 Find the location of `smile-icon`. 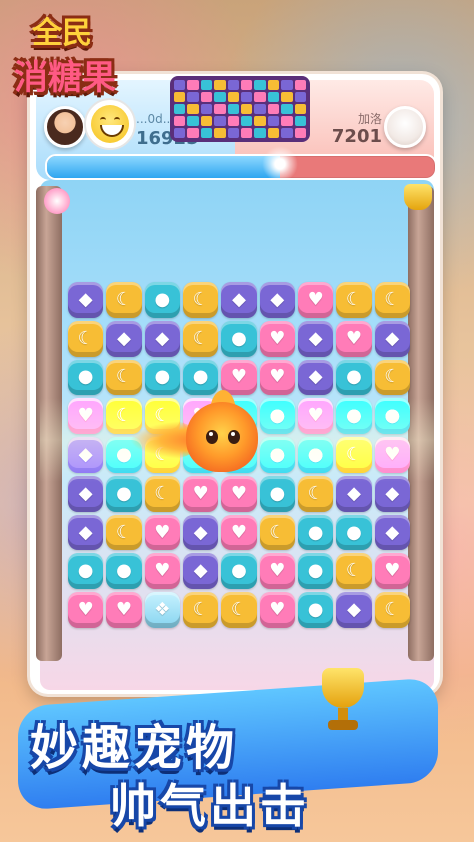

smile-icon is located at coordinates (110, 124).